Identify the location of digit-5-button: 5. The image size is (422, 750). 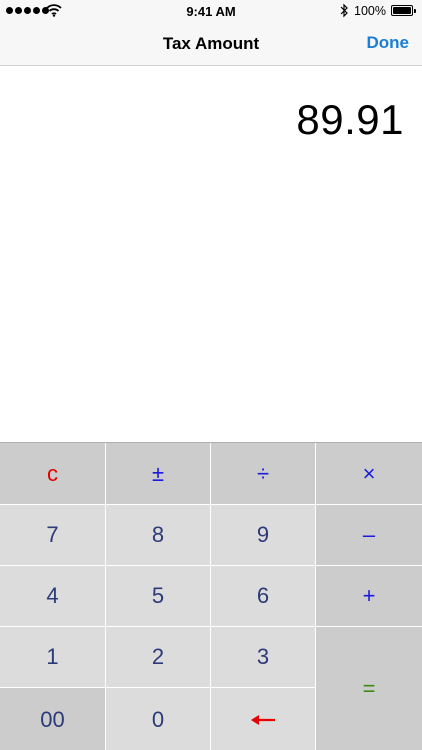
(158, 596).